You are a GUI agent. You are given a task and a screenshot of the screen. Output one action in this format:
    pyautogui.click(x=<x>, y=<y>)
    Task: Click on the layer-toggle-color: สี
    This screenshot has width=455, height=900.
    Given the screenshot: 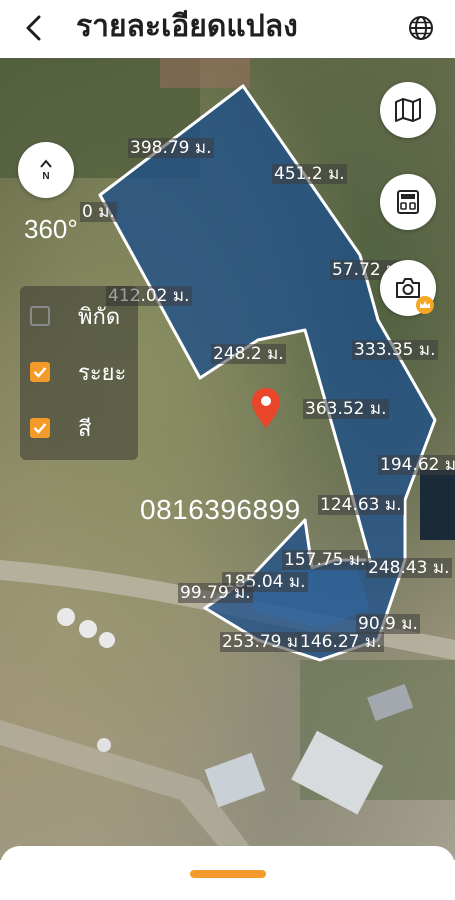 What is the action you would take?
    pyautogui.click(x=60, y=428)
    